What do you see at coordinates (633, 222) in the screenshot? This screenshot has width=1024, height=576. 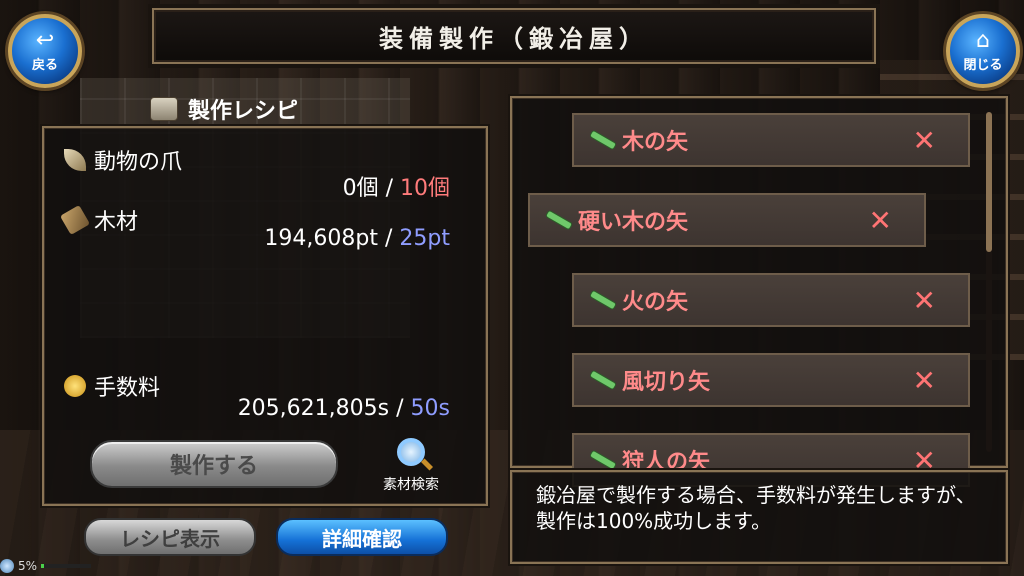 I see `item-name: 硬い木の矢` at bounding box center [633, 222].